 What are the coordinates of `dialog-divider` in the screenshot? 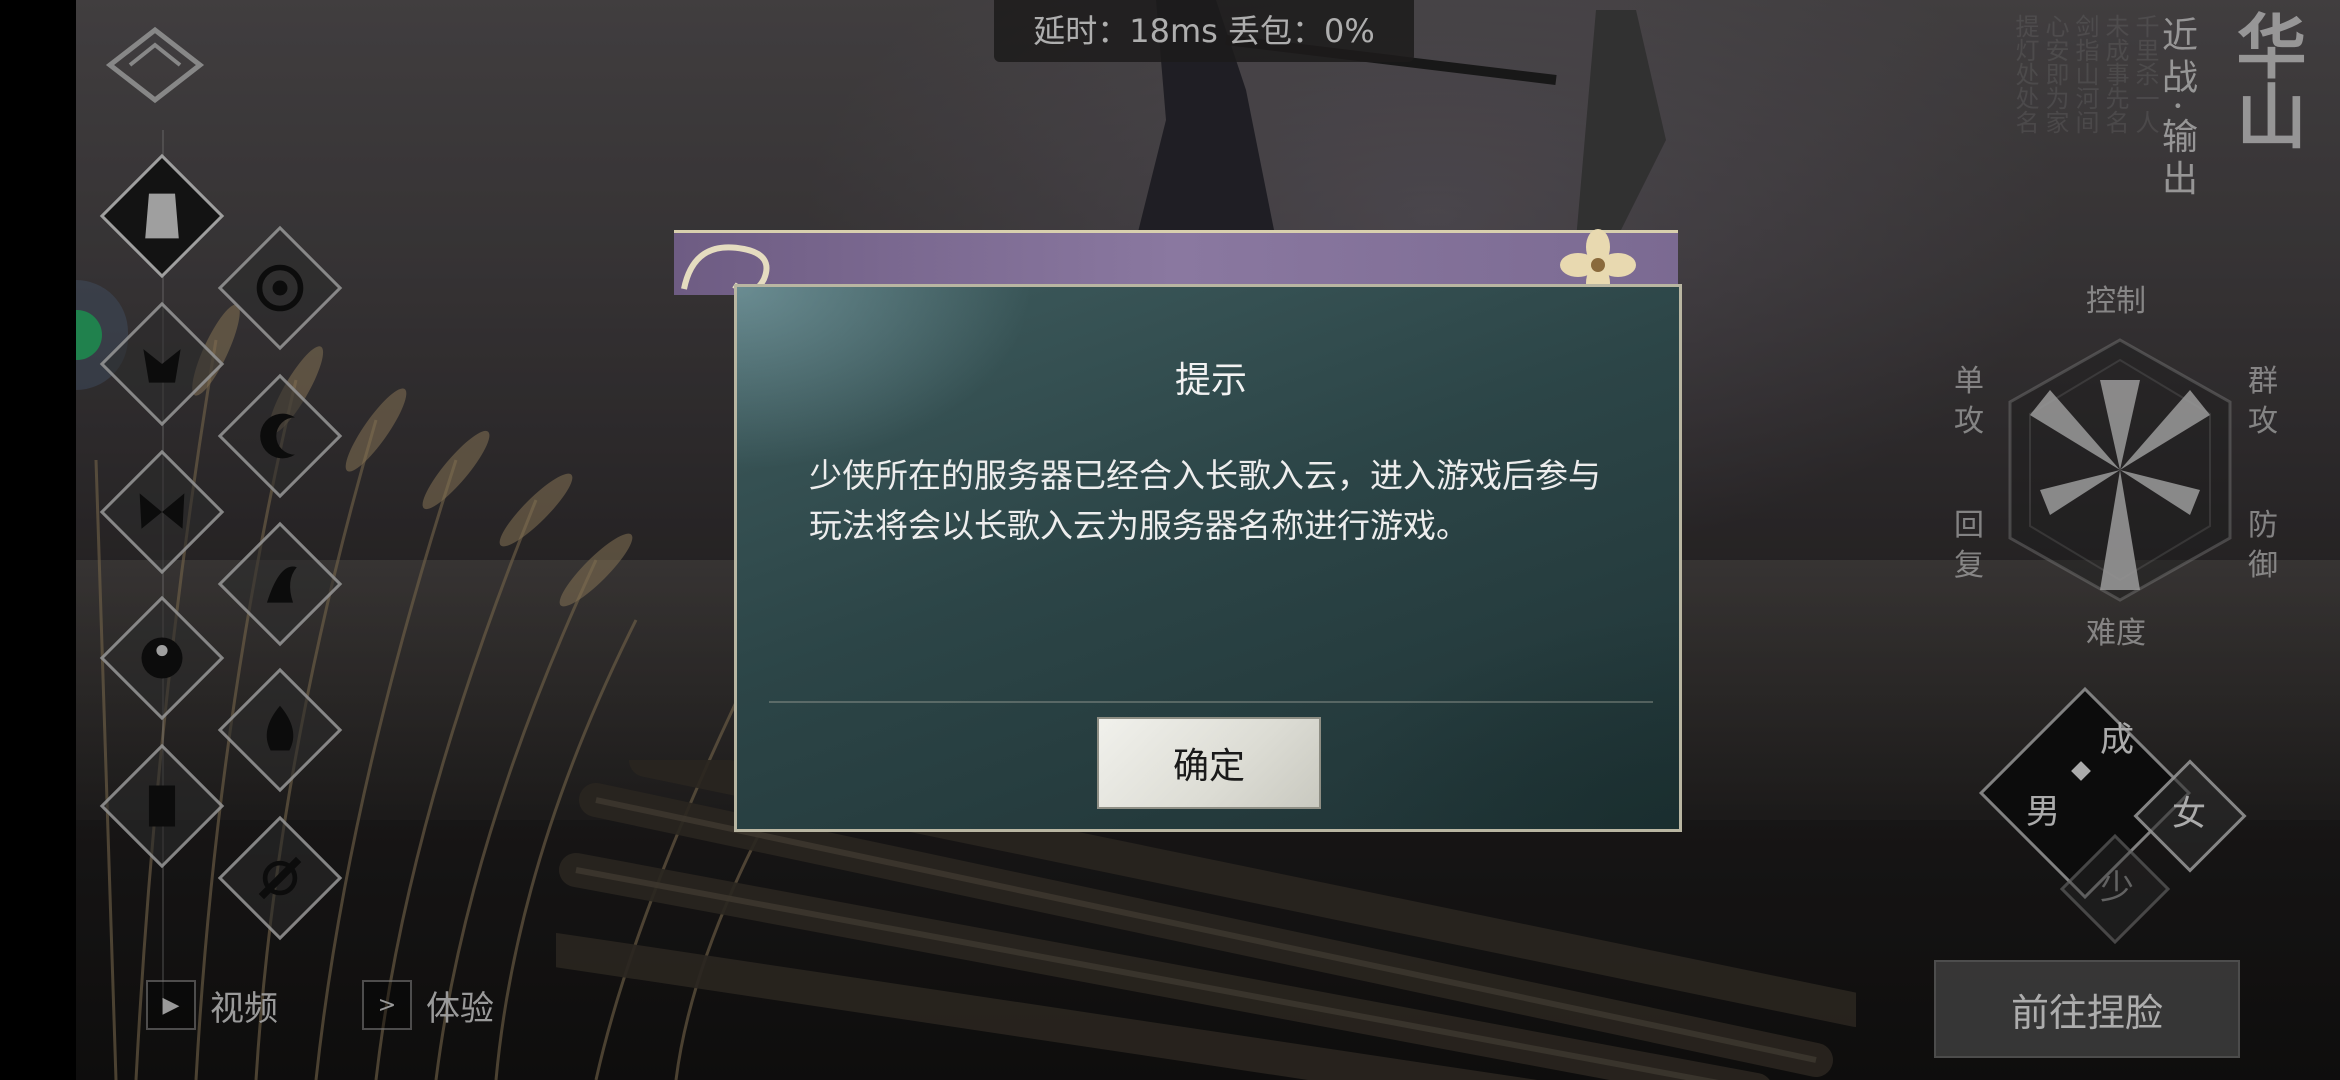 It's located at (1211, 702).